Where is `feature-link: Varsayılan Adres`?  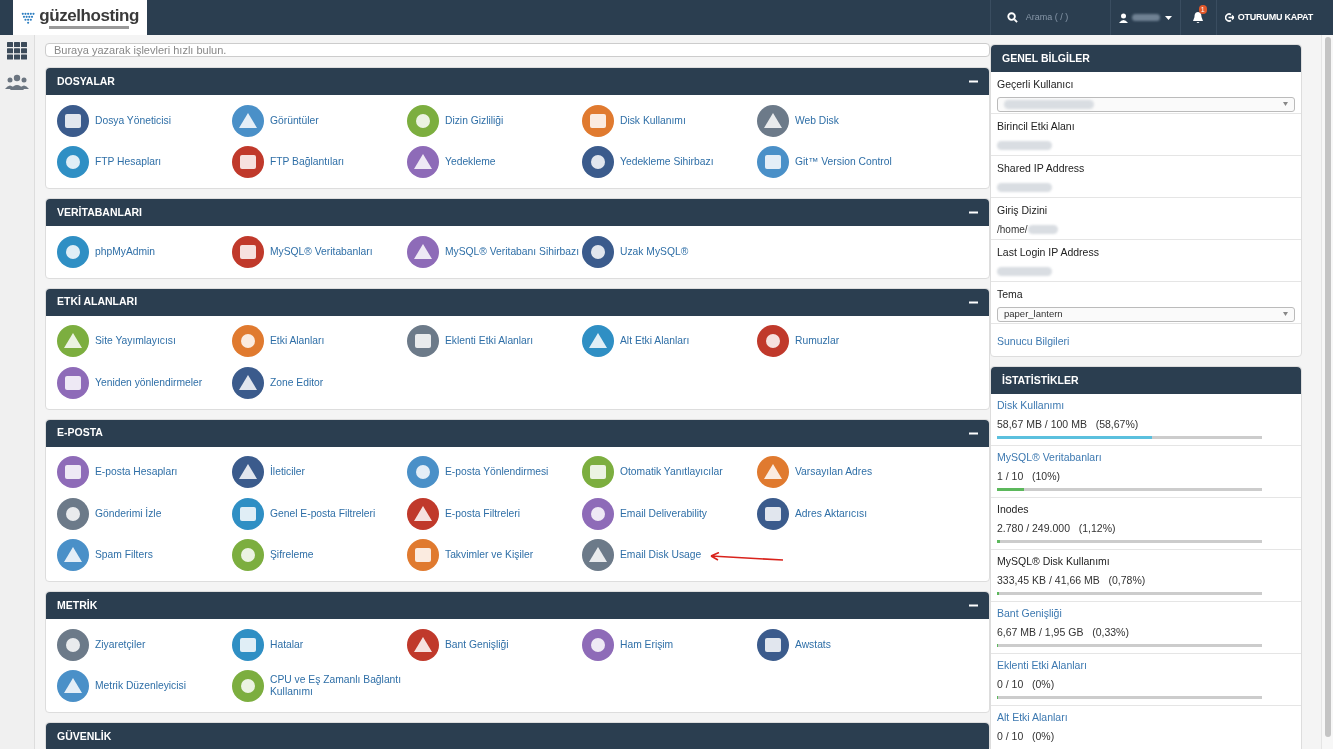 feature-link: Varsayılan Adres is located at coordinates (834, 472).